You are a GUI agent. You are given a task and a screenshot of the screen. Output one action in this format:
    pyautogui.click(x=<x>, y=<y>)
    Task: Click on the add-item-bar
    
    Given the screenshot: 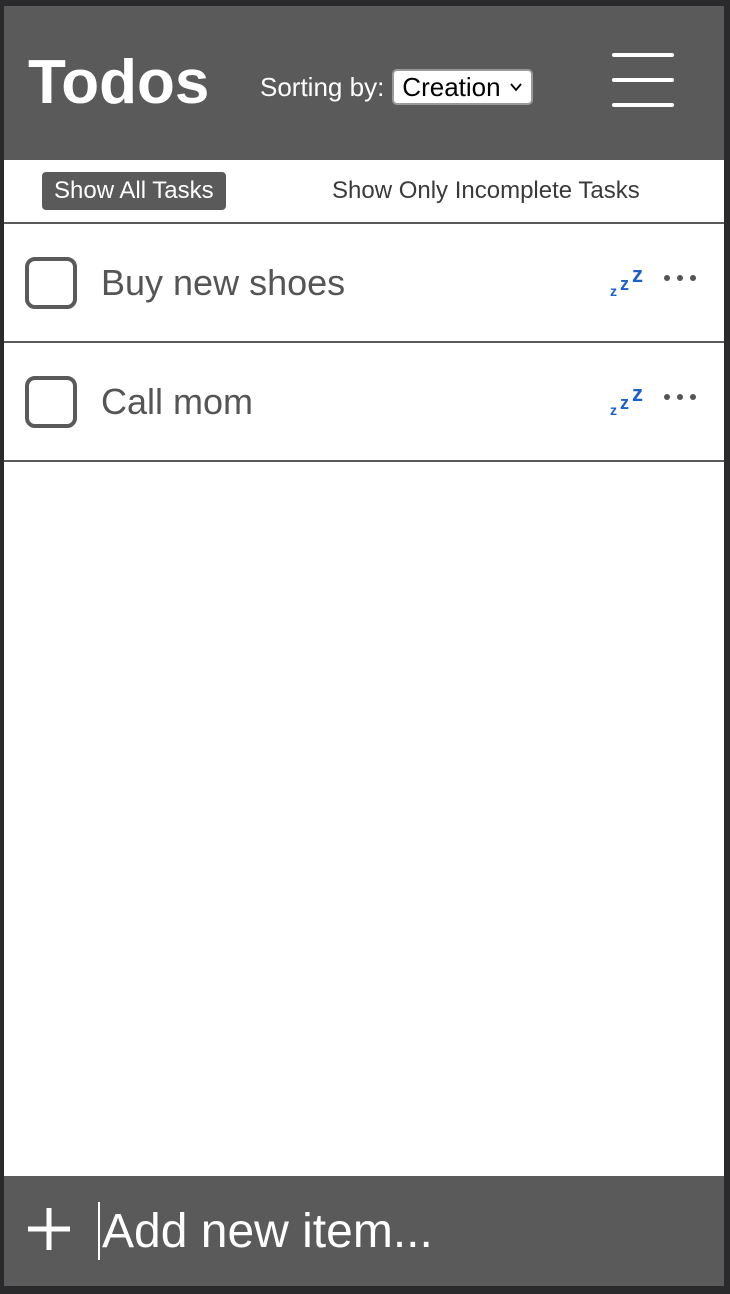 What is the action you would take?
    pyautogui.click(x=364, y=1231)
    